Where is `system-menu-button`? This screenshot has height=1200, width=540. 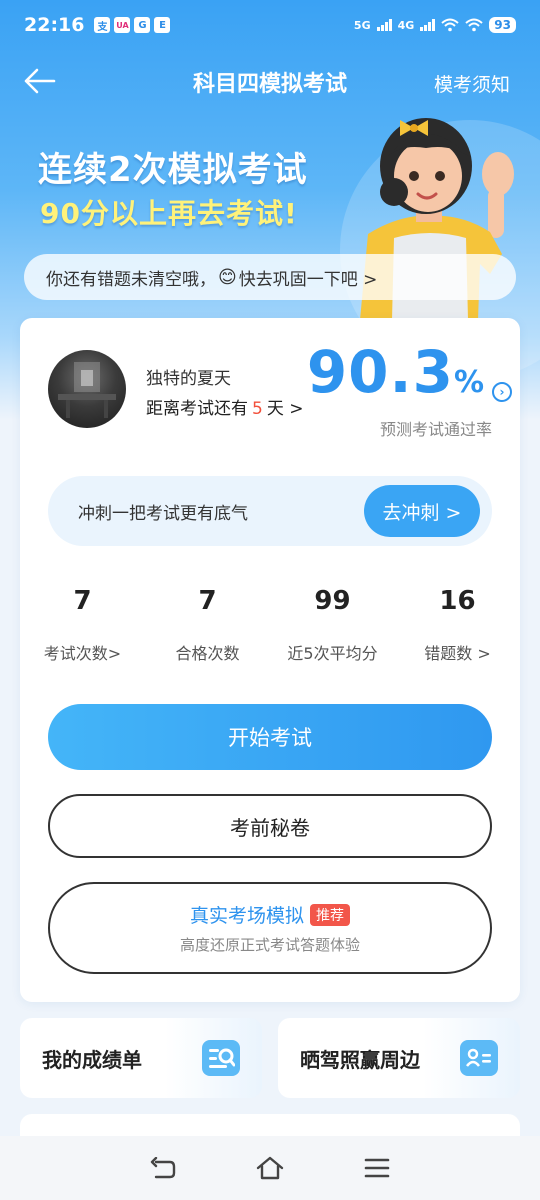 system-menu-button is located at coordinates (377, 1168).